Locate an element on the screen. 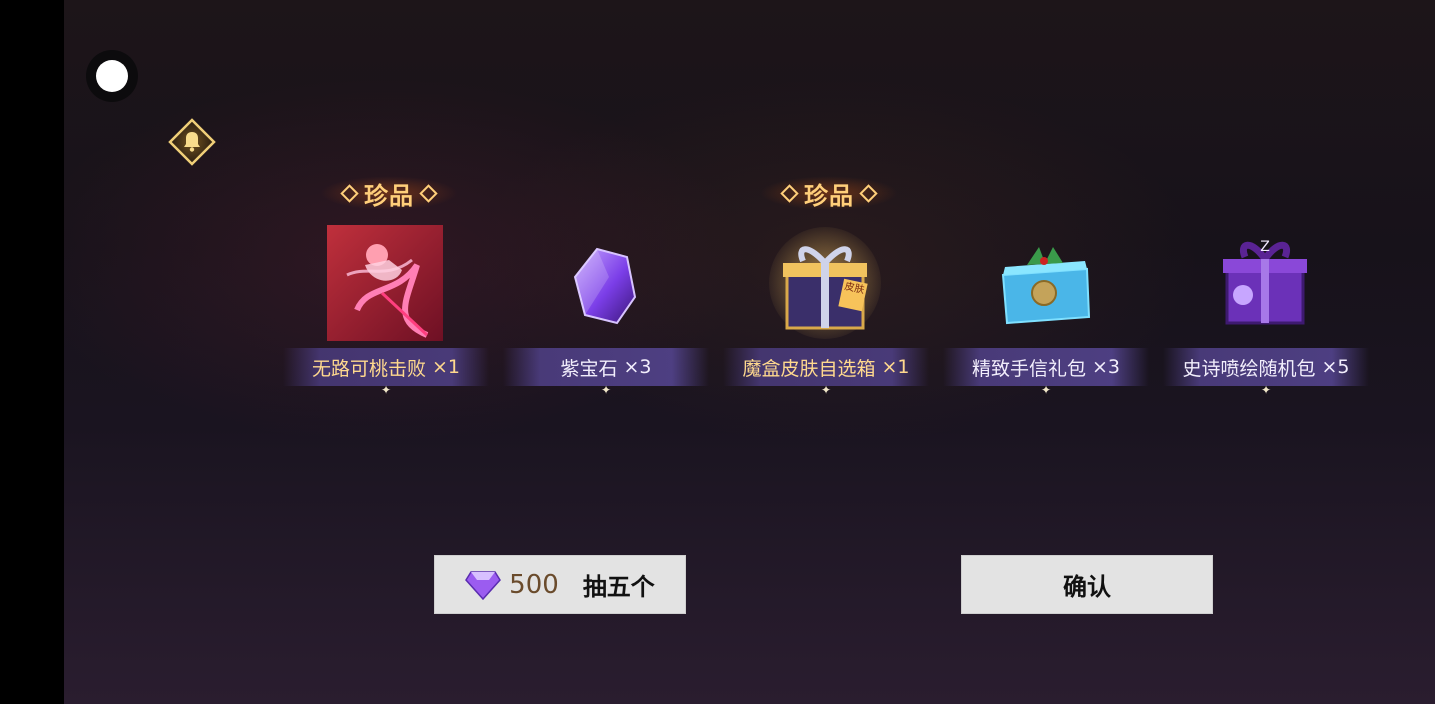 This screenshot has height=704, width=1435. confirm-button: 确认 is located at coordinates (1087, 584).